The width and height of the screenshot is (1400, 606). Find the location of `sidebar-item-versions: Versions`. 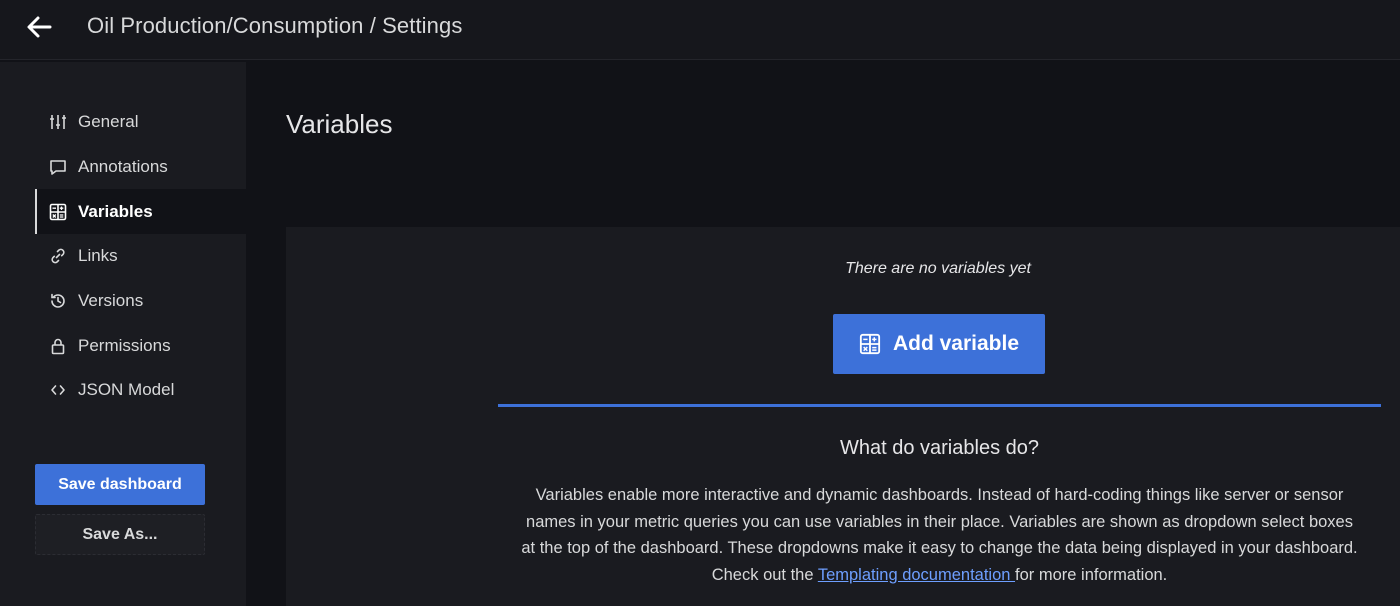

sidebar-item-versions: Versions is located at coordinates (140, 301).